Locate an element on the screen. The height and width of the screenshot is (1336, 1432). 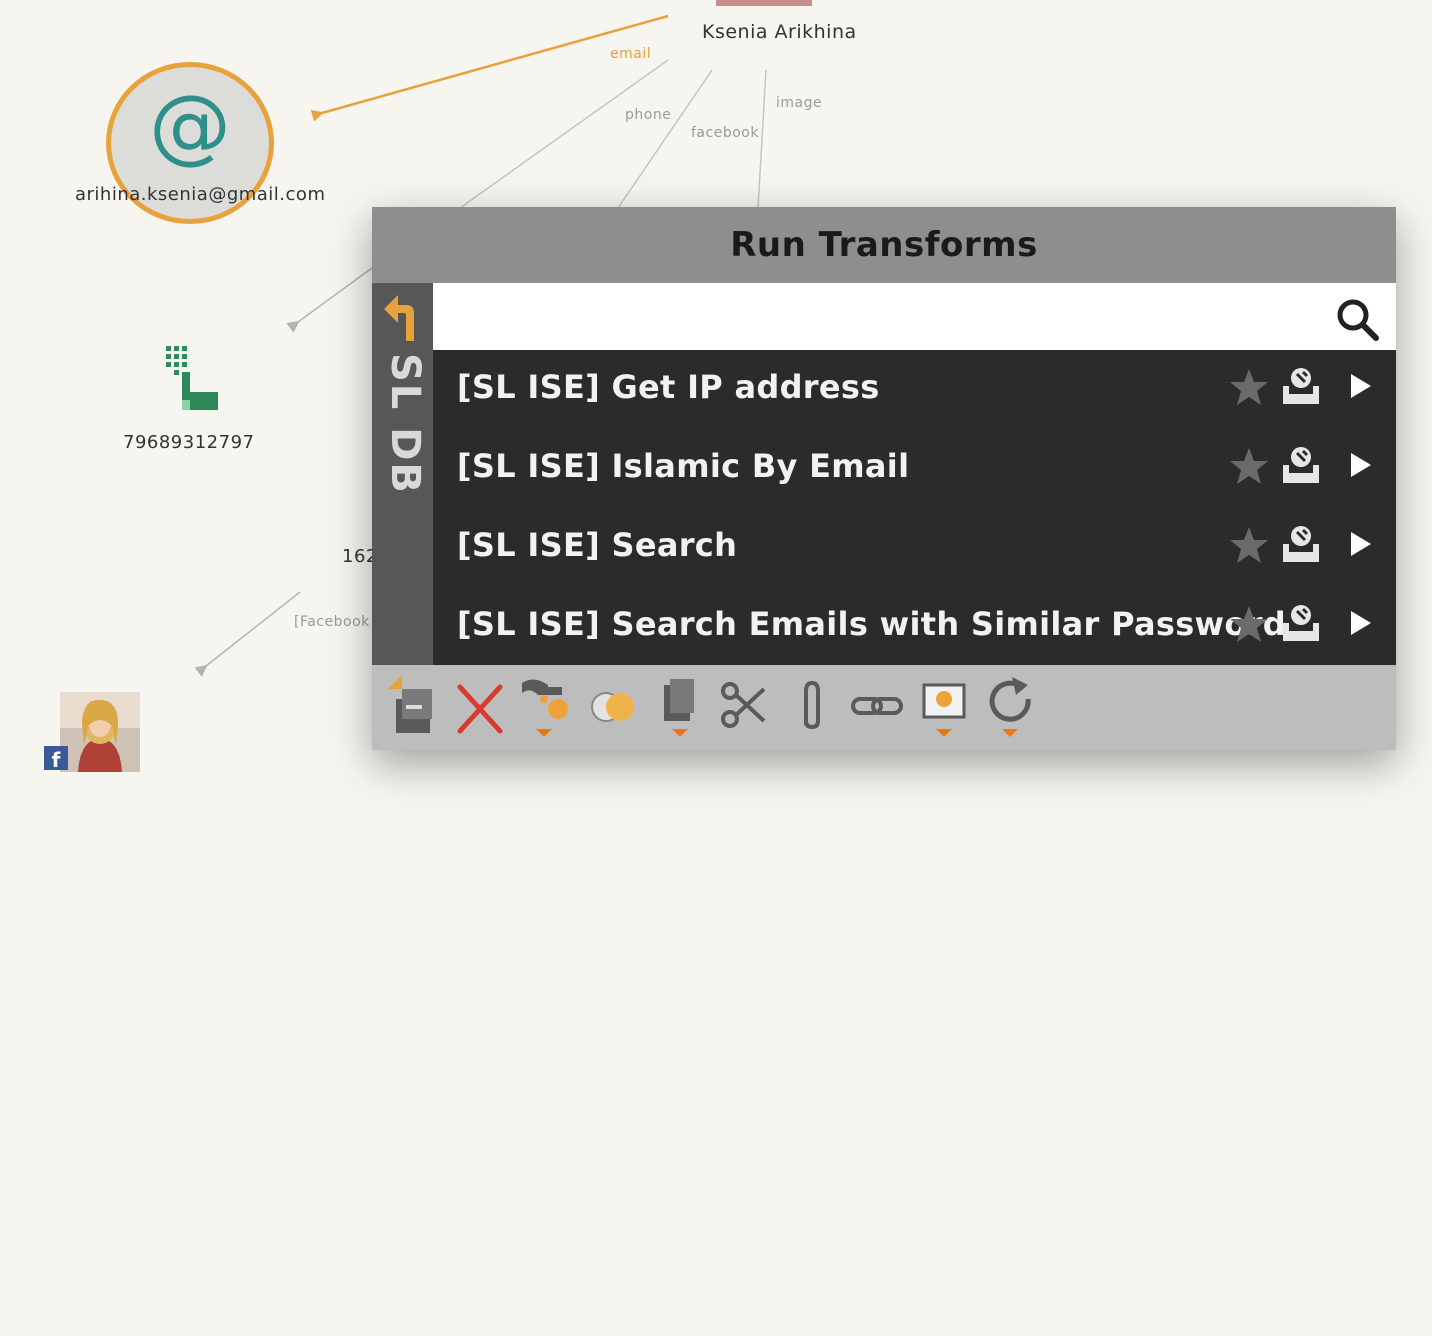
image-edge-label: image is located at coordinates (799, 103).